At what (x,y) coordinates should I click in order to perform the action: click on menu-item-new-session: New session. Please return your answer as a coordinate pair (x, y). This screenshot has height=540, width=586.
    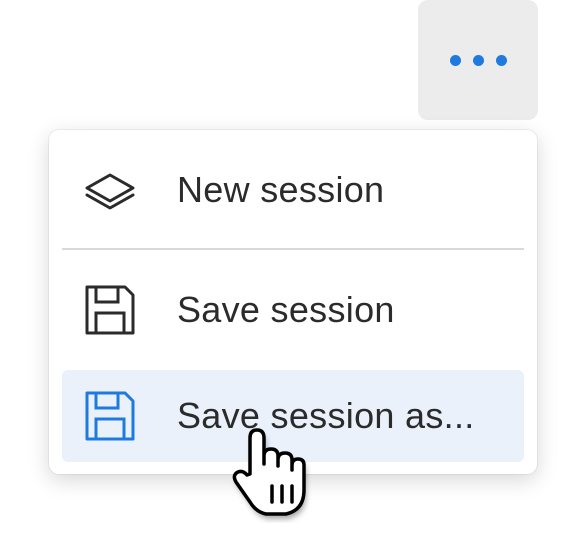
    Looking at the image, I should click on (293, 190).